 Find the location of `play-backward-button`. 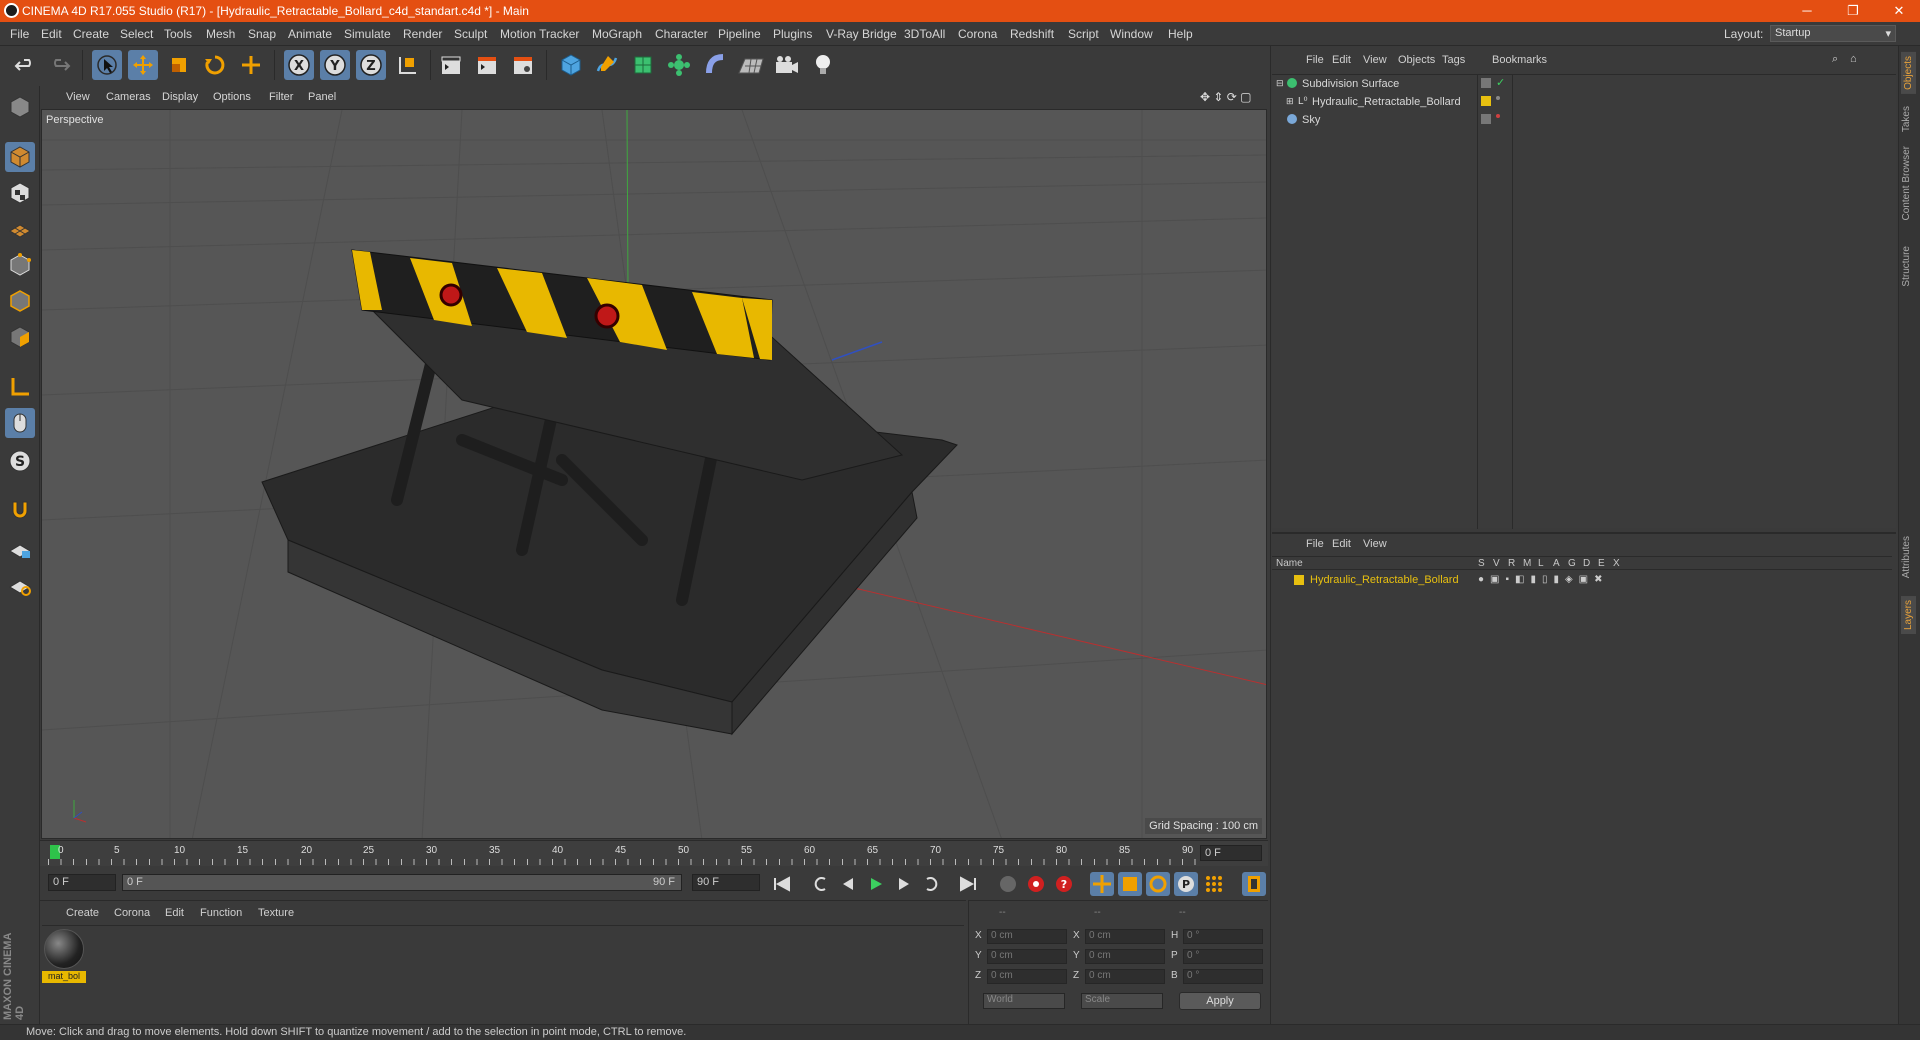

play-backward-button is located at coordinates (848, 884).